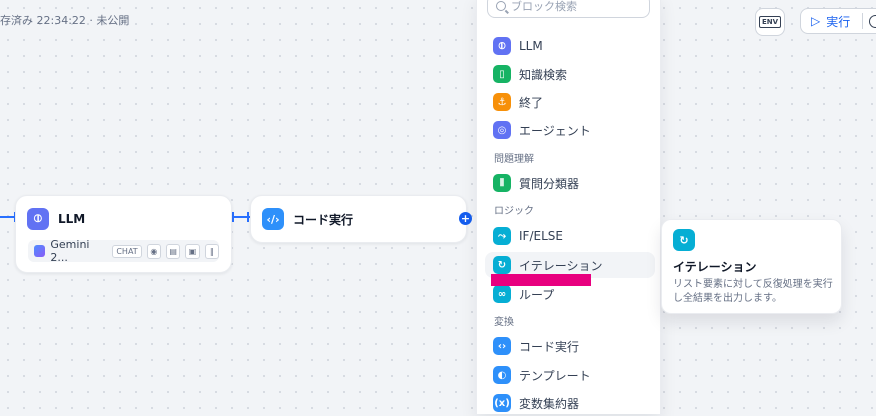 Image resolution: width=876 pixels, height=416 pixels. I want to click on iteration-tooltip: ↻ イテレーション リスト要素に対して反復処理を実行し全結果を出力します。, so click(751, 266).